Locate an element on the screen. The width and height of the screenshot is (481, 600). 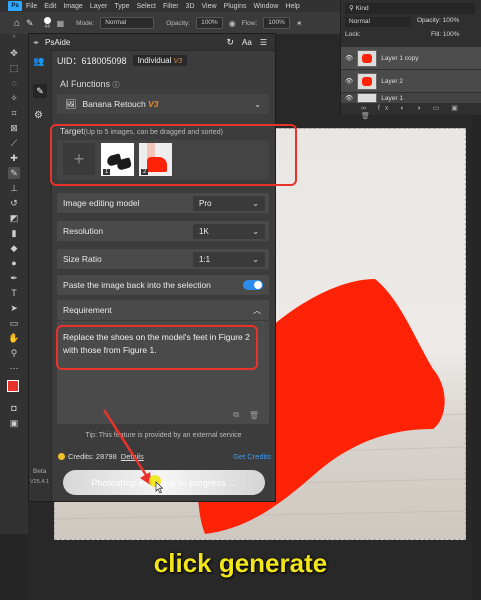
annotation-arrow is located at coordinates (127, 447).